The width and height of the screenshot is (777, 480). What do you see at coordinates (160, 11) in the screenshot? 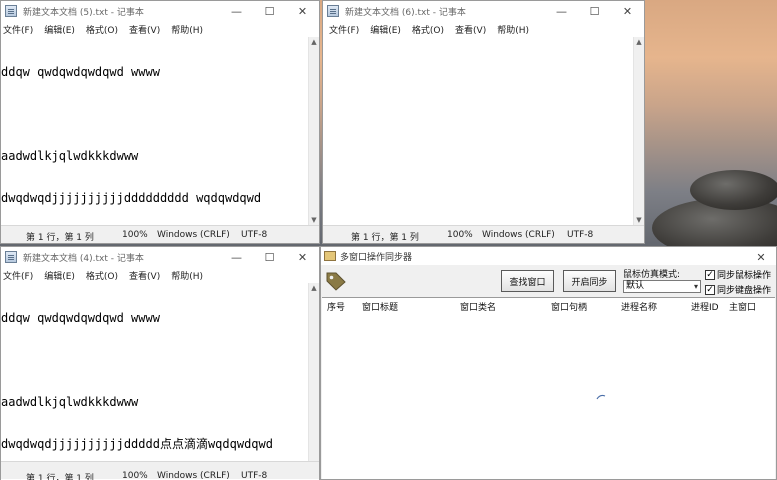
I see `title-bar: 新建文本文档 (5).txt - 记事本 — ☐ ✕` at bounding box center [160, 11].